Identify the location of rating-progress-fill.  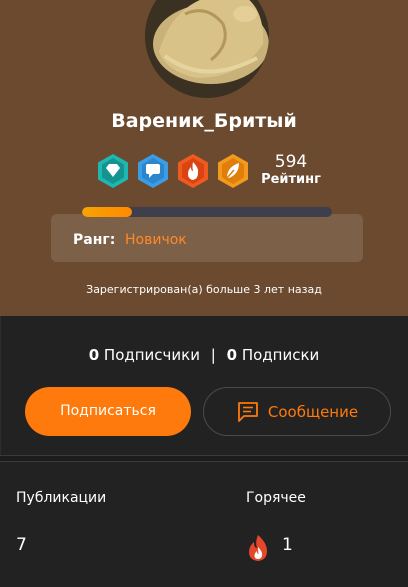
(107, 212).